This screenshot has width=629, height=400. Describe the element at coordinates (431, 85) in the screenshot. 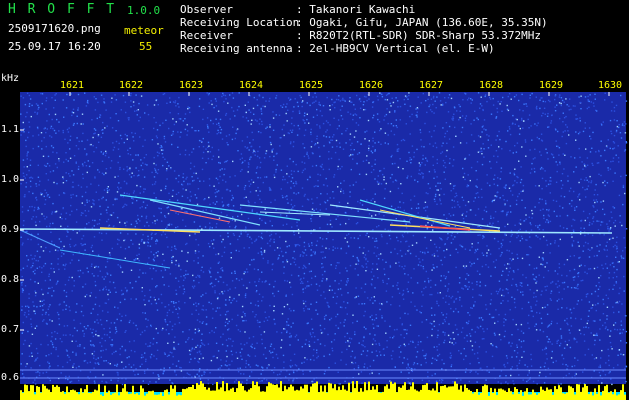

I see `x-tick: 1627` at that location.